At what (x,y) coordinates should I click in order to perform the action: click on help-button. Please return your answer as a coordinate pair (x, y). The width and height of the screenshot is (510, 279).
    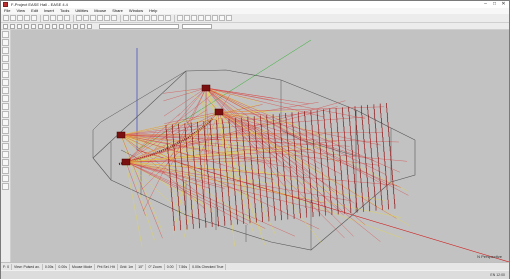
    Looking at the image, I should click on (208, 18).